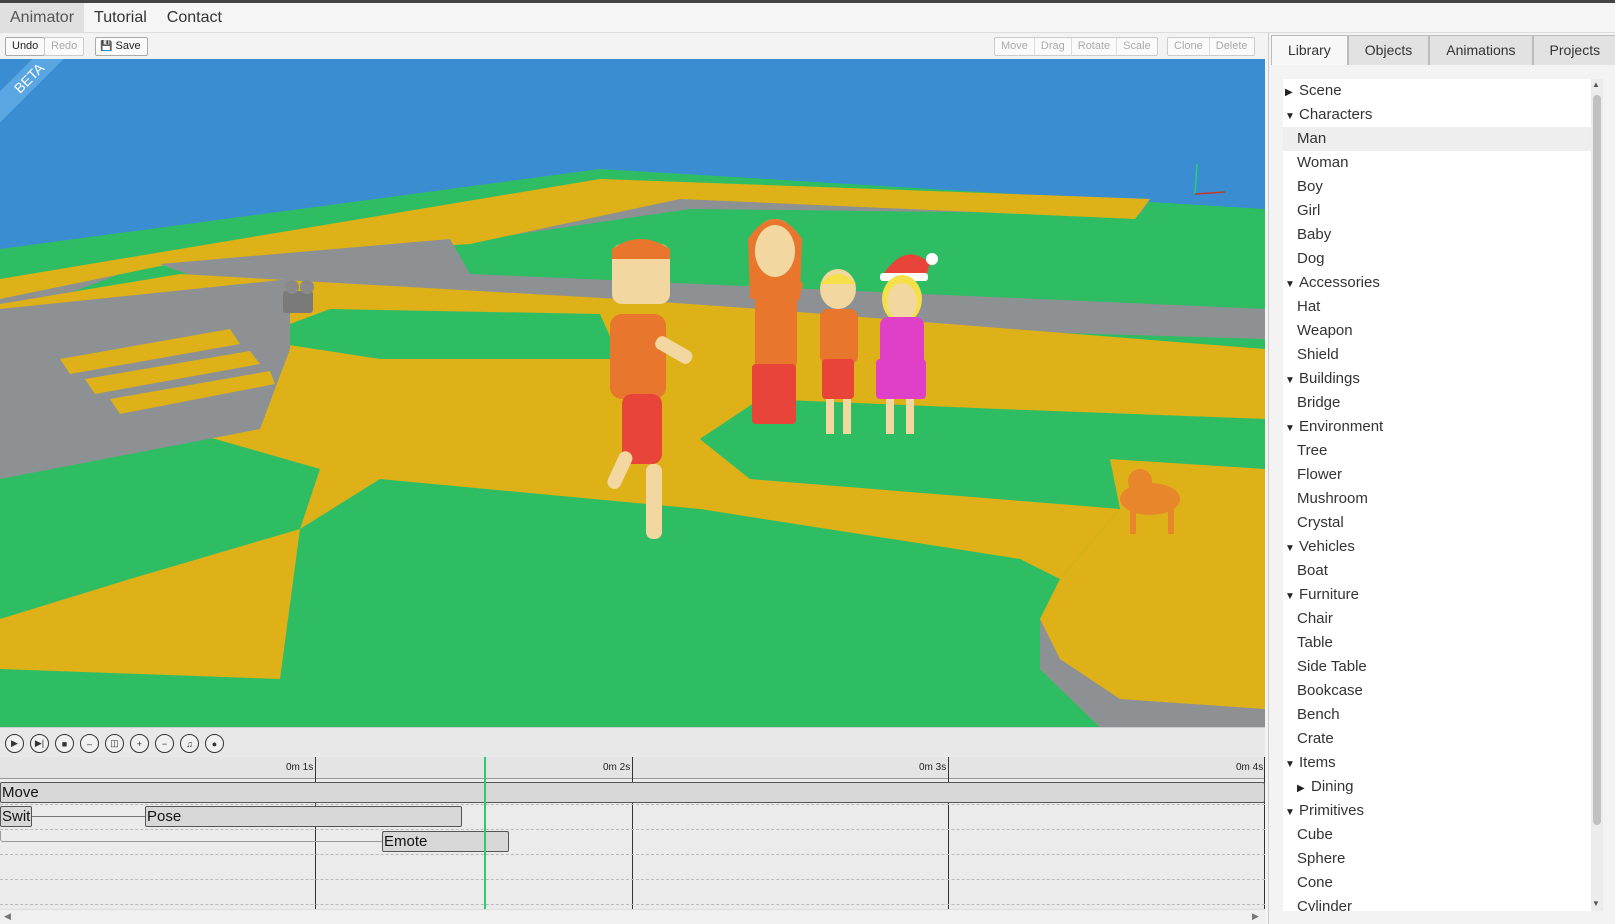 This screenshot has height=924, width=1615. I want to click on library-item-label: Baby, so click(1314, 234).